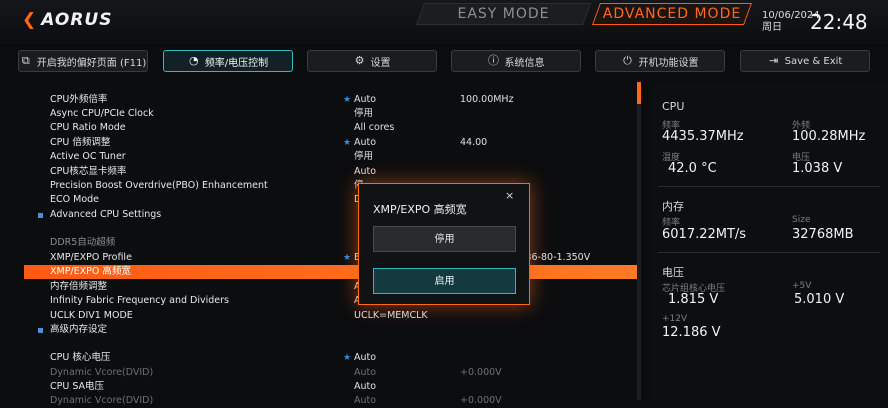  What do you see at coordinates (692, 168) in the screenshot?
I see `cpu-temperature: 42.0 °C` at bounding box center [692, 168].